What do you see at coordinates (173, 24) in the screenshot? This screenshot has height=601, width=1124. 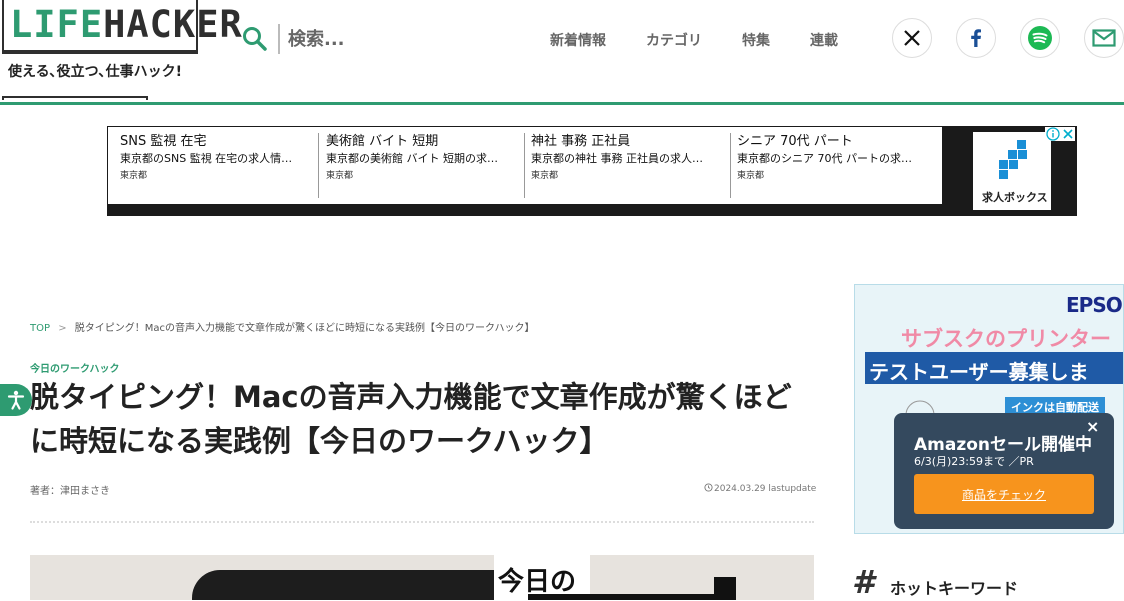 I see `logo-hacker: HACKER` at bounding box center [173, 24].